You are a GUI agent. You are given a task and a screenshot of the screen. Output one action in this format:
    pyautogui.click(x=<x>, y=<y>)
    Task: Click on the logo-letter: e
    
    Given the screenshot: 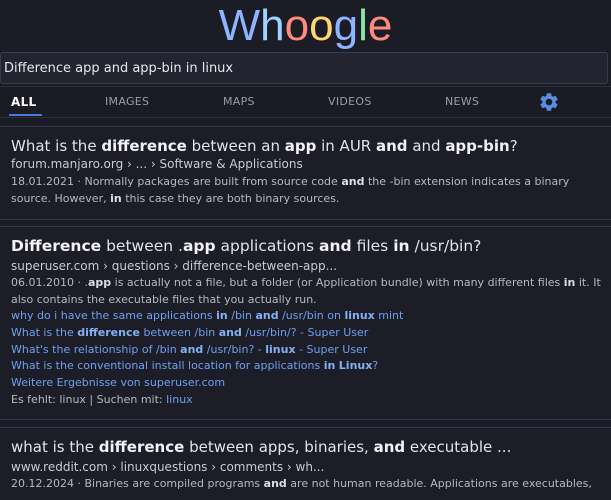 What is the action you would take?
    pyautogui.click(x=380, y=25)
    